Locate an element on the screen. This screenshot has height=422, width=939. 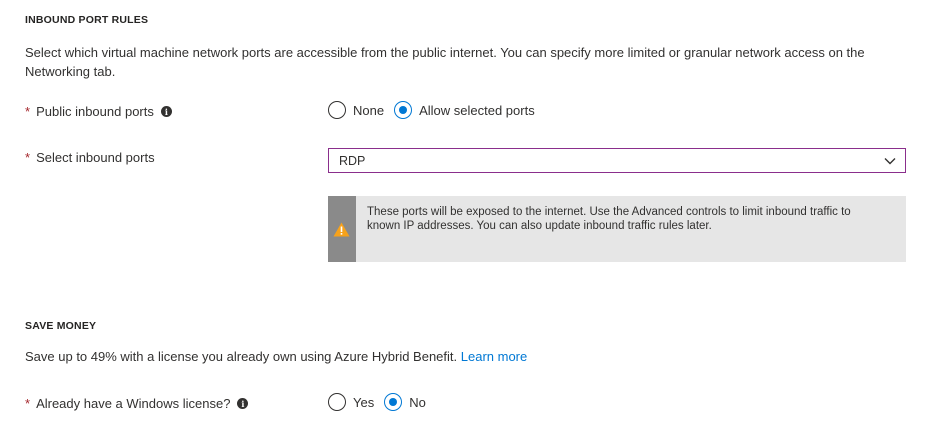
inbound-port-rules-header: INBOUND PORT RULES is located at coordinates (87, 20).